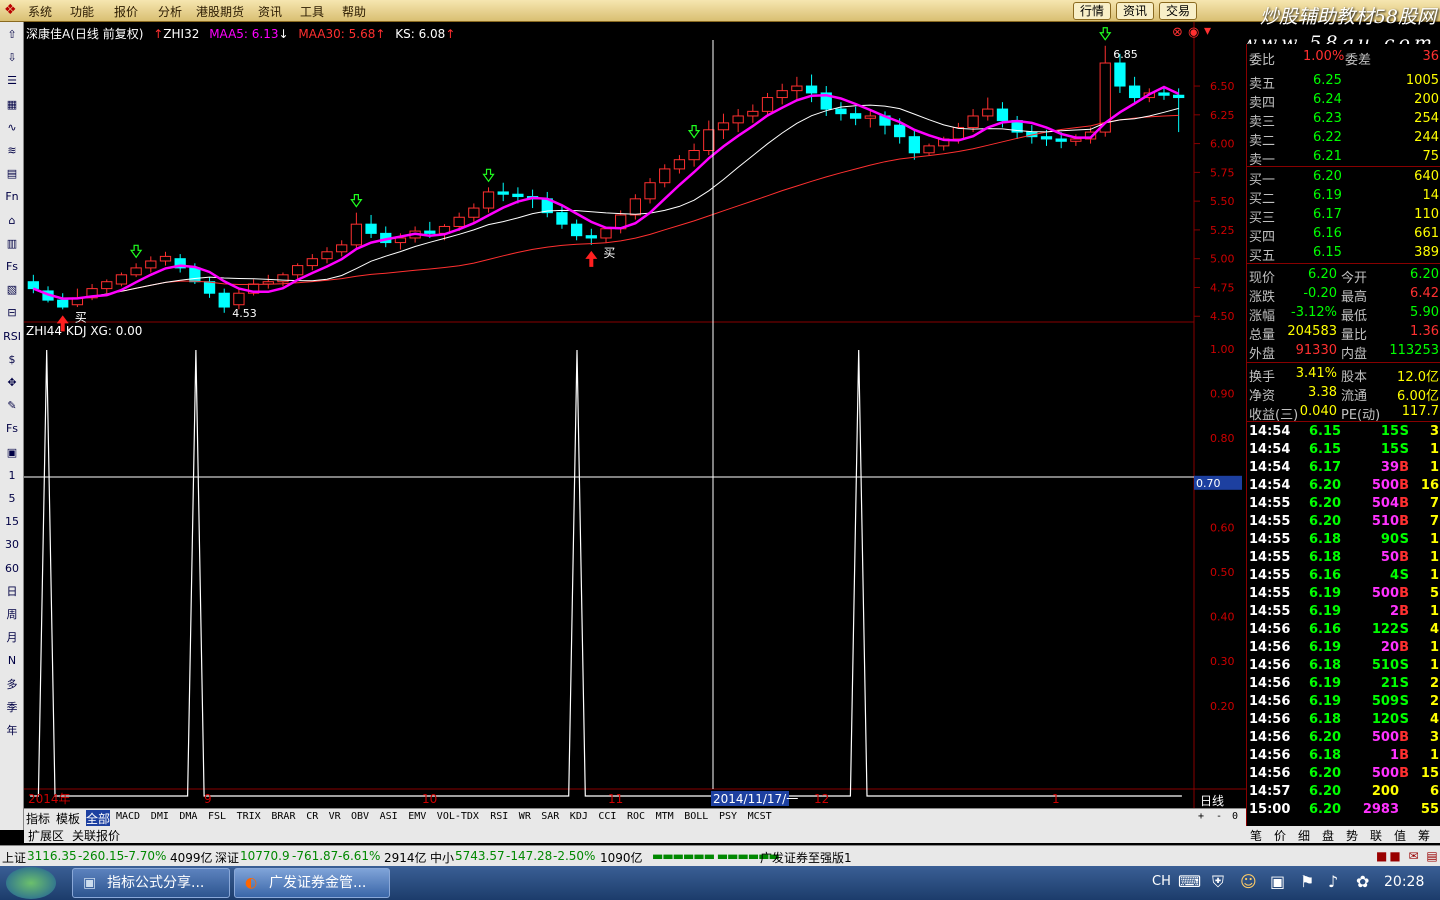 The height and width of the screenshot is (900, 1440). What do you see at coordinates (458, 816) in the screenshot?
I see `indicator-tab-14: VOL-TDX` at bounding box center [458, 816].